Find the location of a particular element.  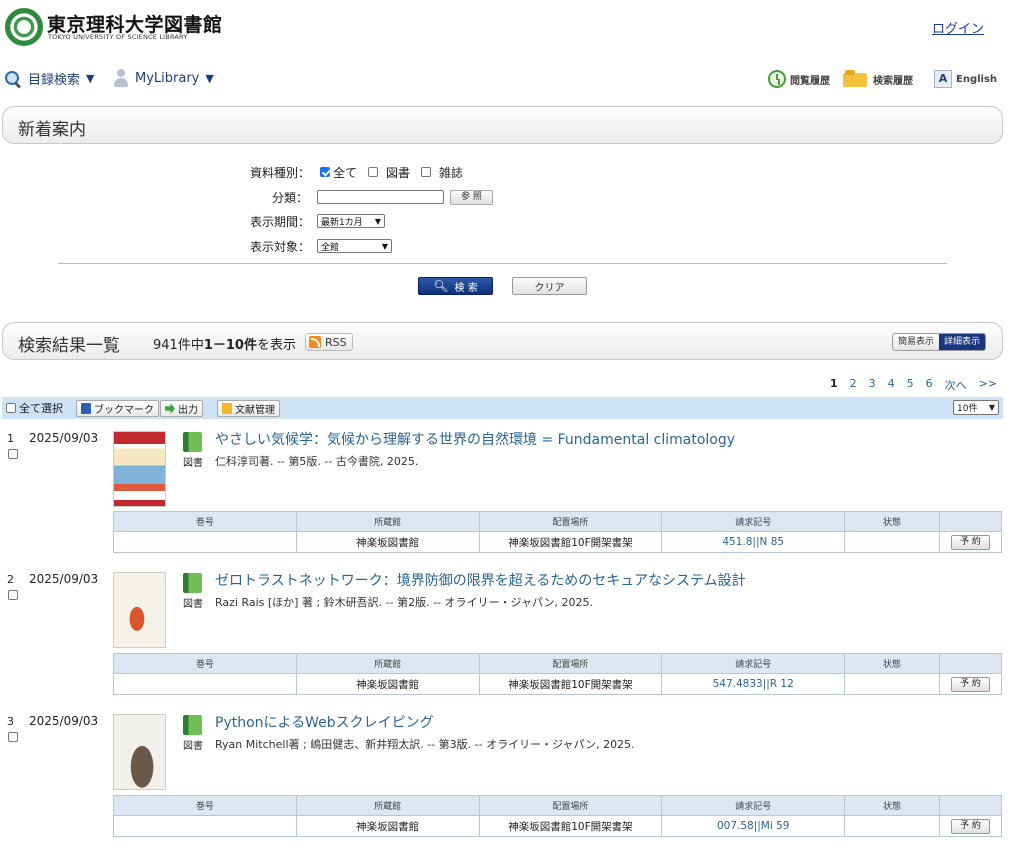

per-page-value: 10件 is located at coordinates (967, 409).